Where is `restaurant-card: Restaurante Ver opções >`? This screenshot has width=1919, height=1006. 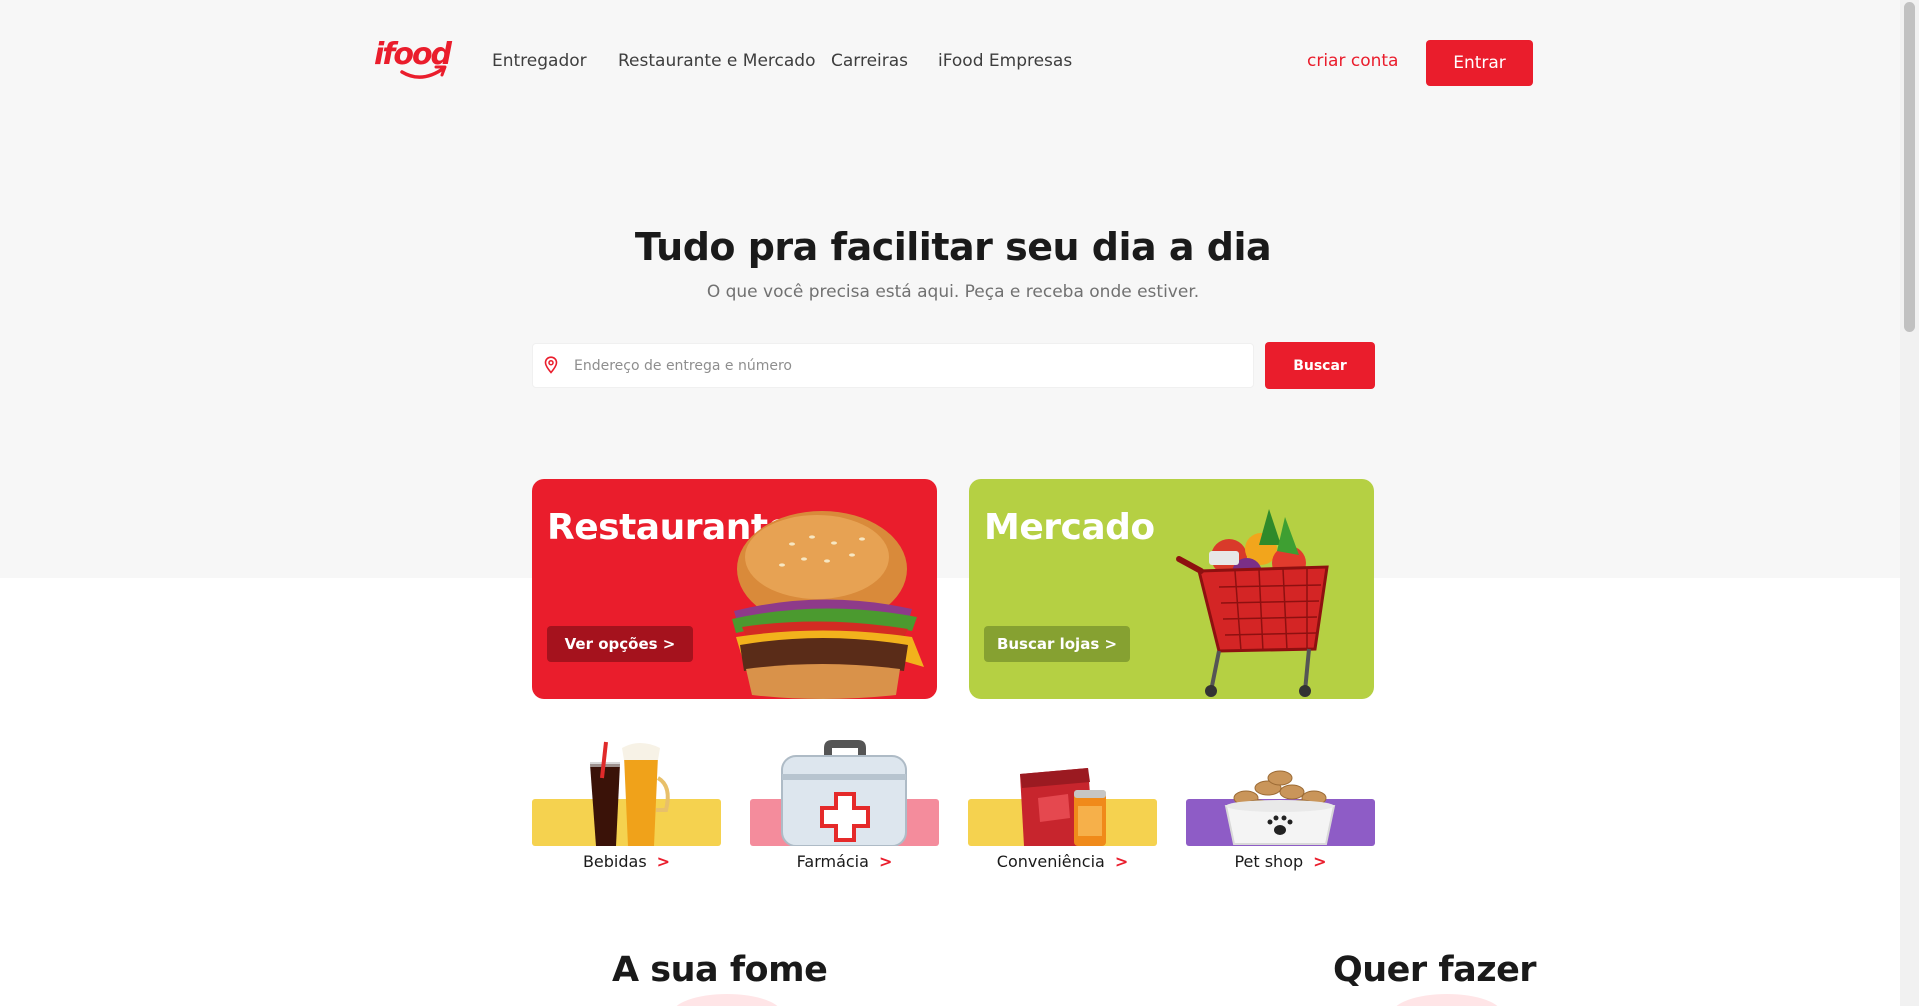
restaurant-card: Restaurante Ver opções > is located at coordinates (734, 589).